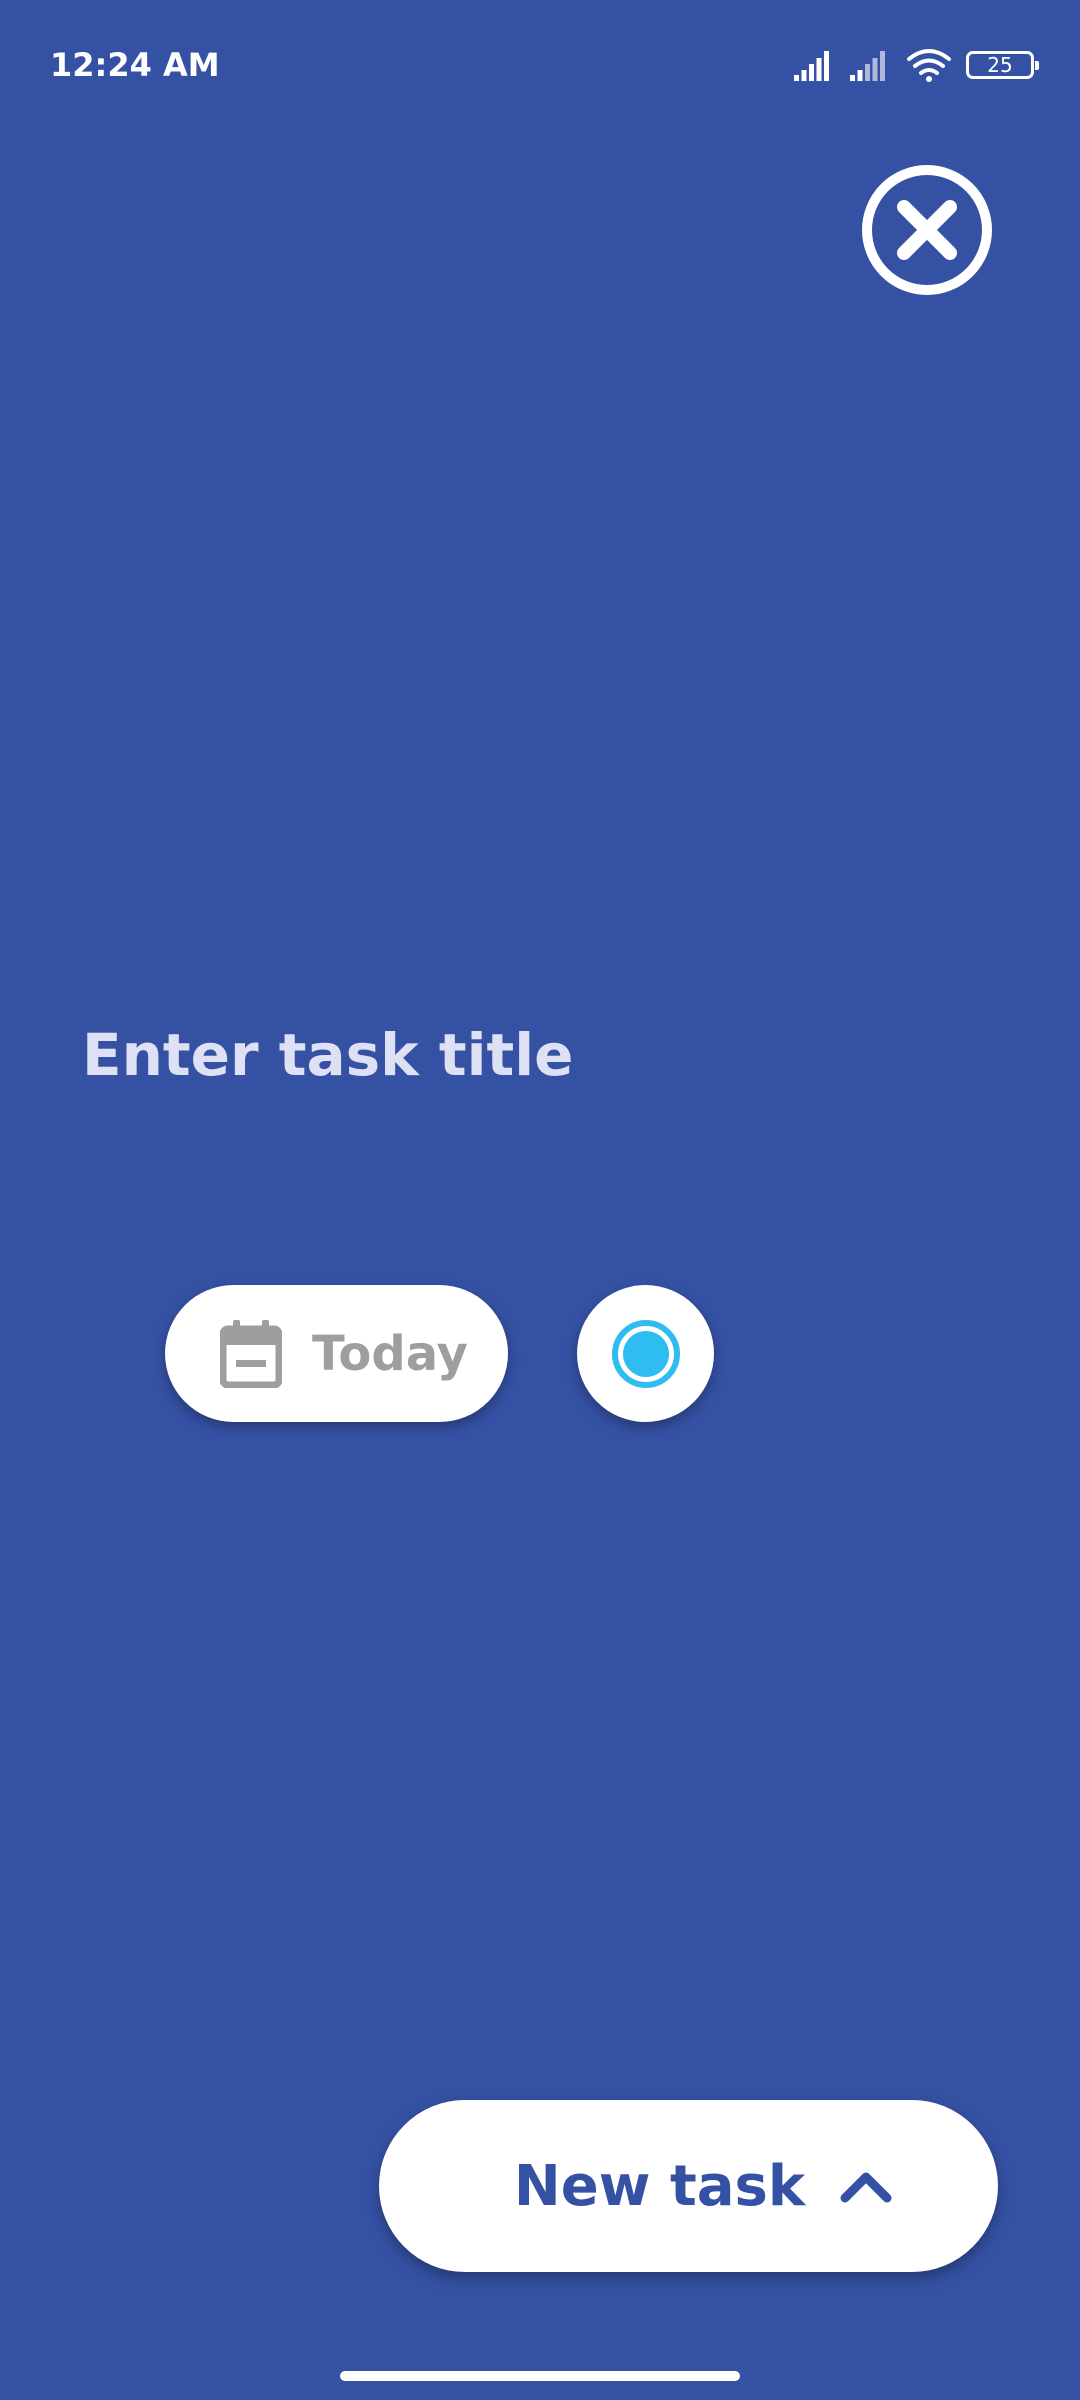 This screenshot has width=1080, height=2400. I want to click on battery-level: 25, so click(1000, 65).